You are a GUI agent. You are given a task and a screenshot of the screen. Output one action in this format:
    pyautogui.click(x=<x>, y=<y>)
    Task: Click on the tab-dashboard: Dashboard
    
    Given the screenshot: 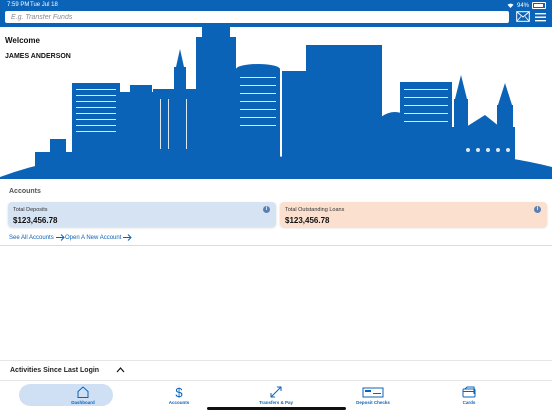 What is the action you would take?
    pyautogui.click(x=76, y=396)
    